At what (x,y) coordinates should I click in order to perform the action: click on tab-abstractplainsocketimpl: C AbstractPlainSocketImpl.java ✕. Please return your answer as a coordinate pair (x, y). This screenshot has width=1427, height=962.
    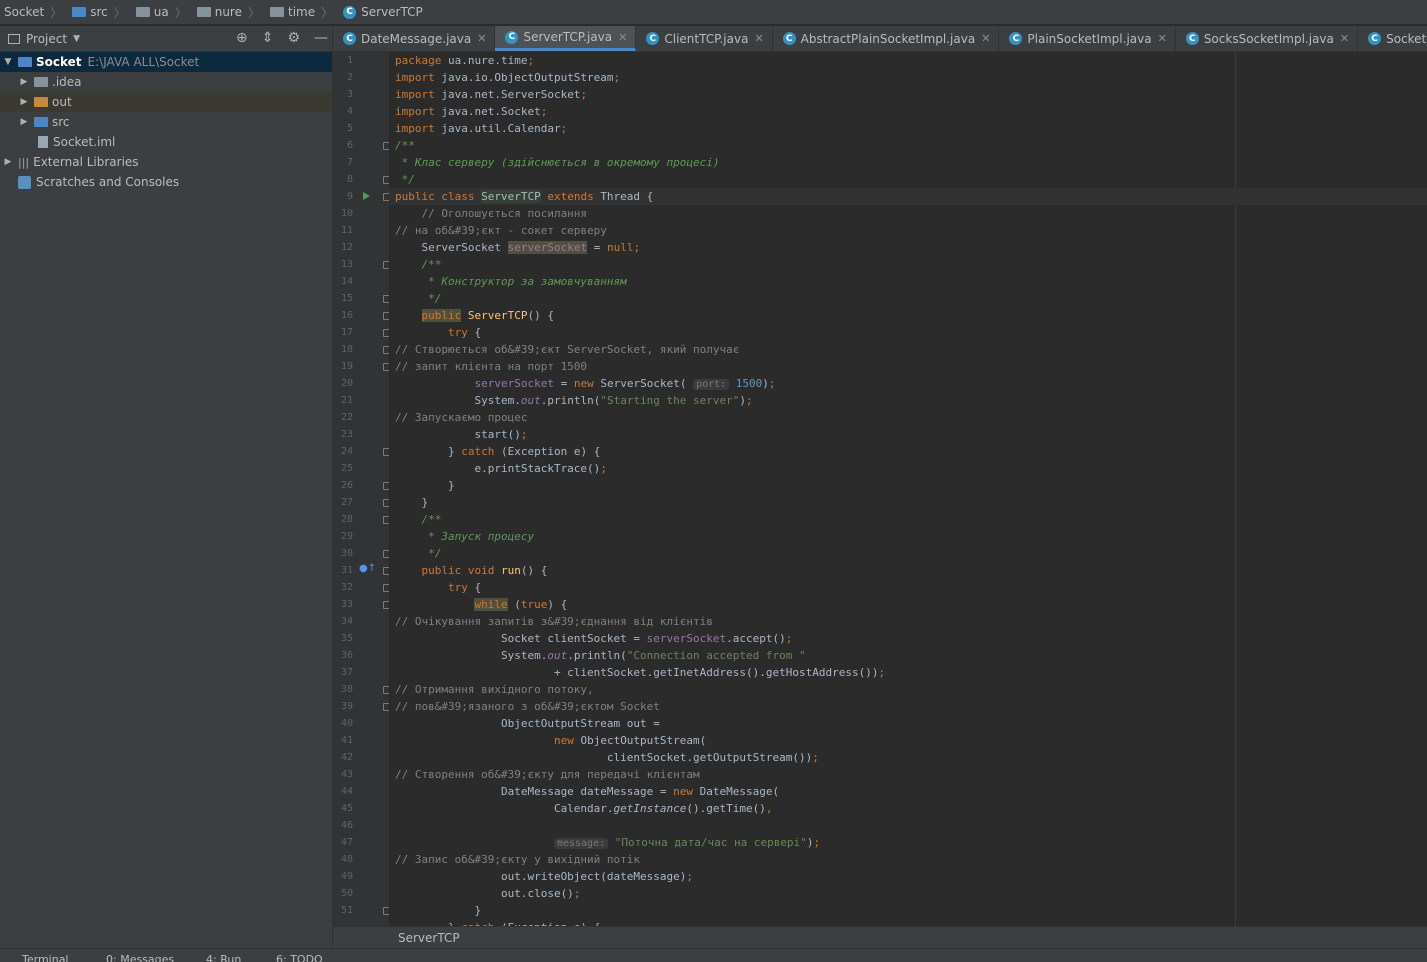
    Looking at the image, I should click on (886, 38).